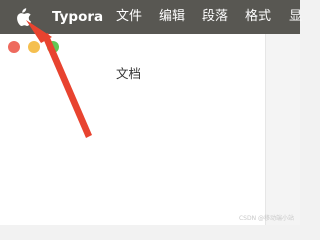  Describe the element at coordinates (67, 85) in the screenshot. I see `arrow-shaft` at that location.